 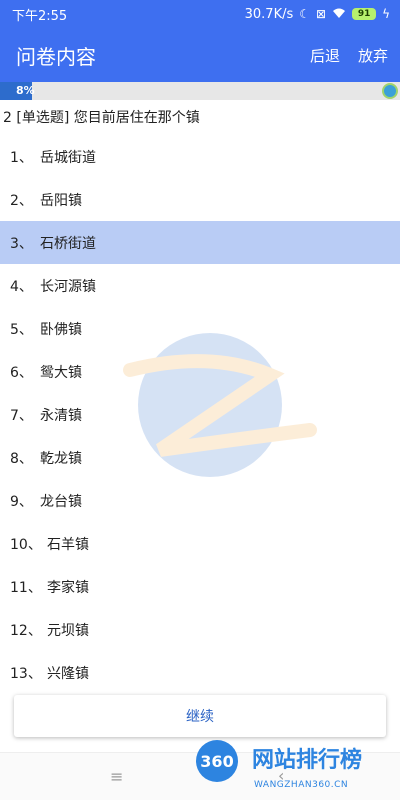 What do you see at coordinates (200, 91) in the screenshot?
I see `progress-bar: 8%` at bounding box center [200, 91].